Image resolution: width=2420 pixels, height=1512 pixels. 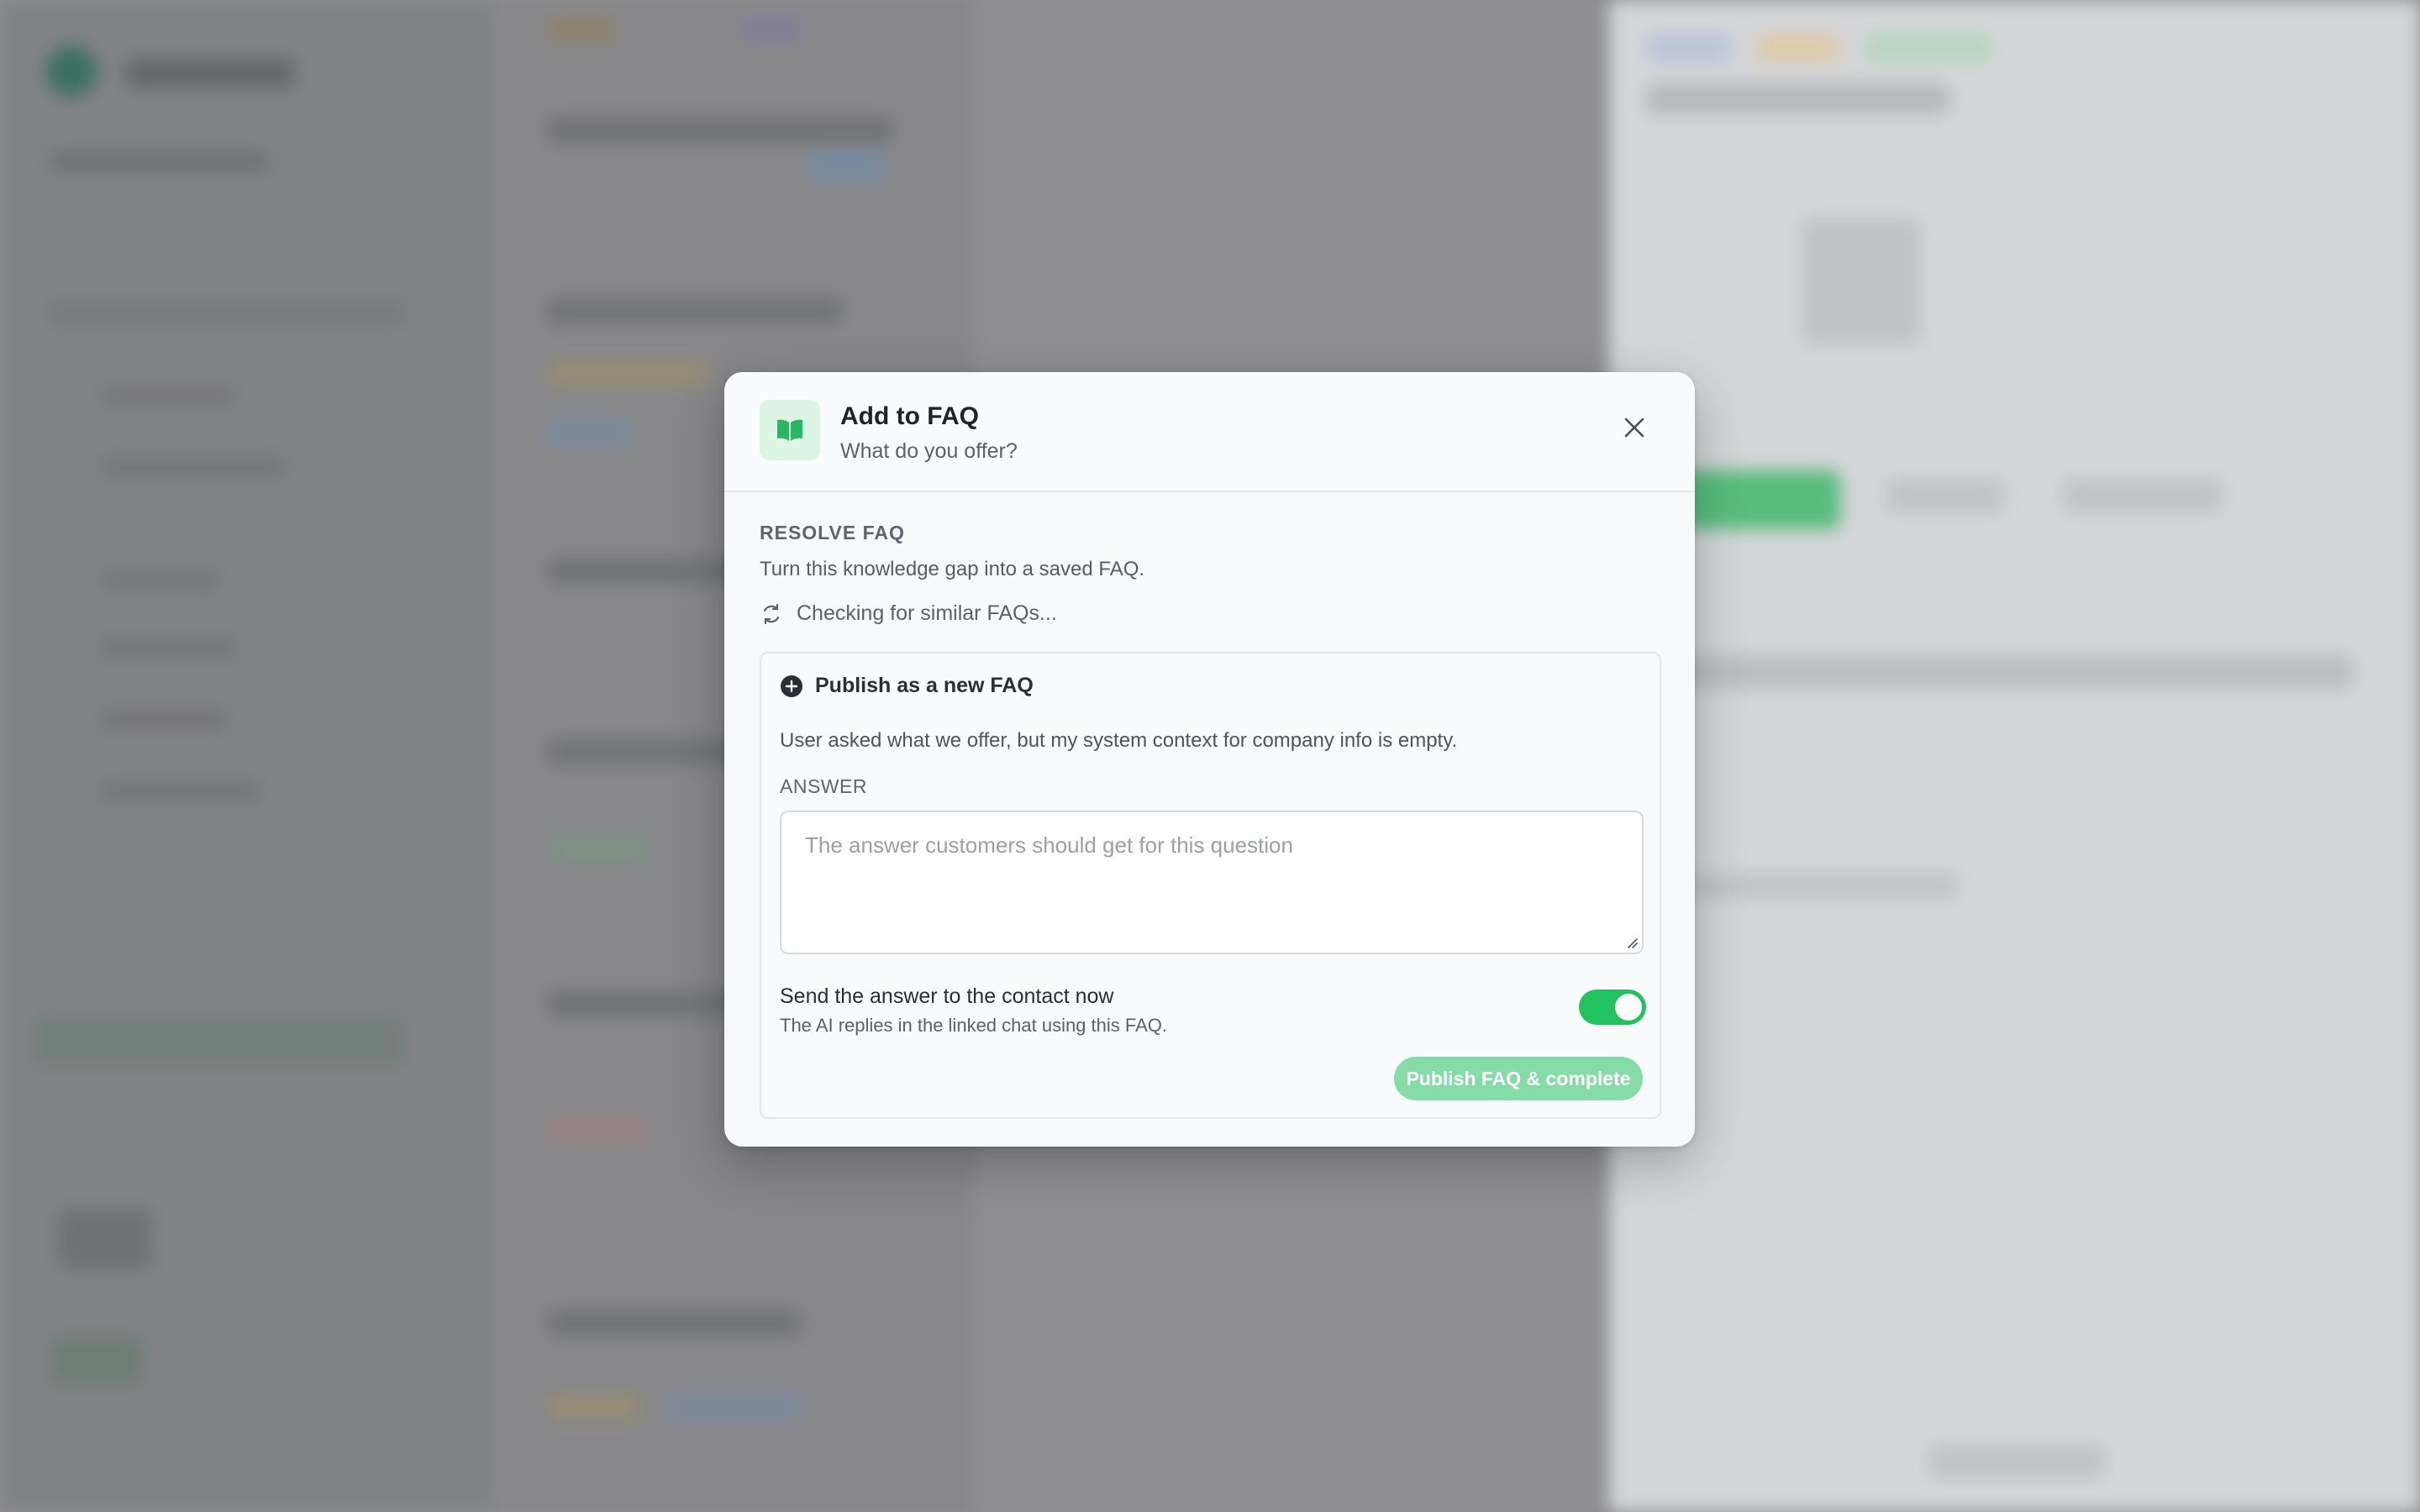 I want to click on send-now-toggle, so click(x=1613, y=1007).